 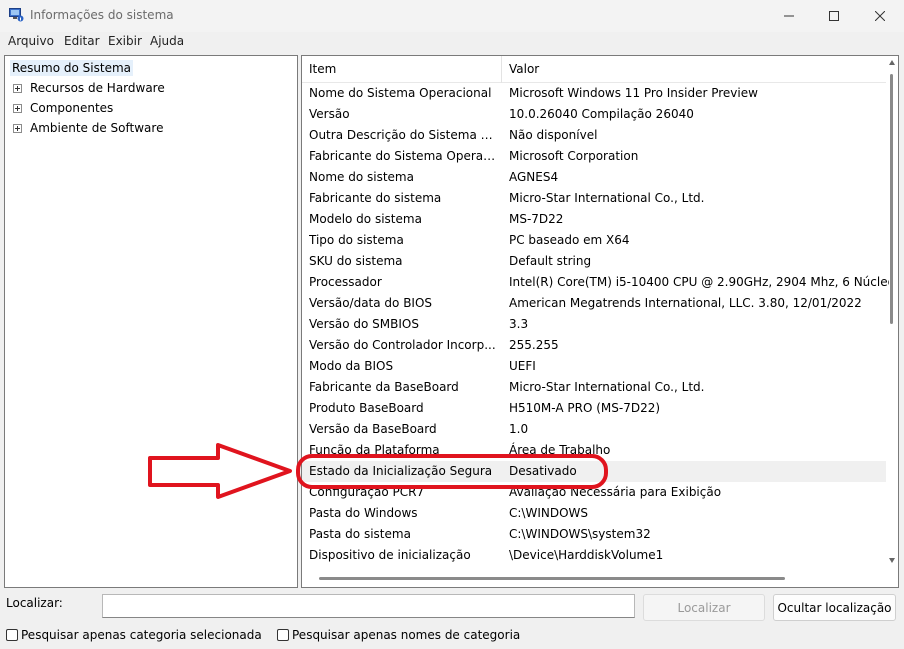 What do you see at coordinates (633, 93) in the screenshot?
I see `cell-value: Microsoft Windows 11 Pro Insider Preview` at bounding box center [633, 93].